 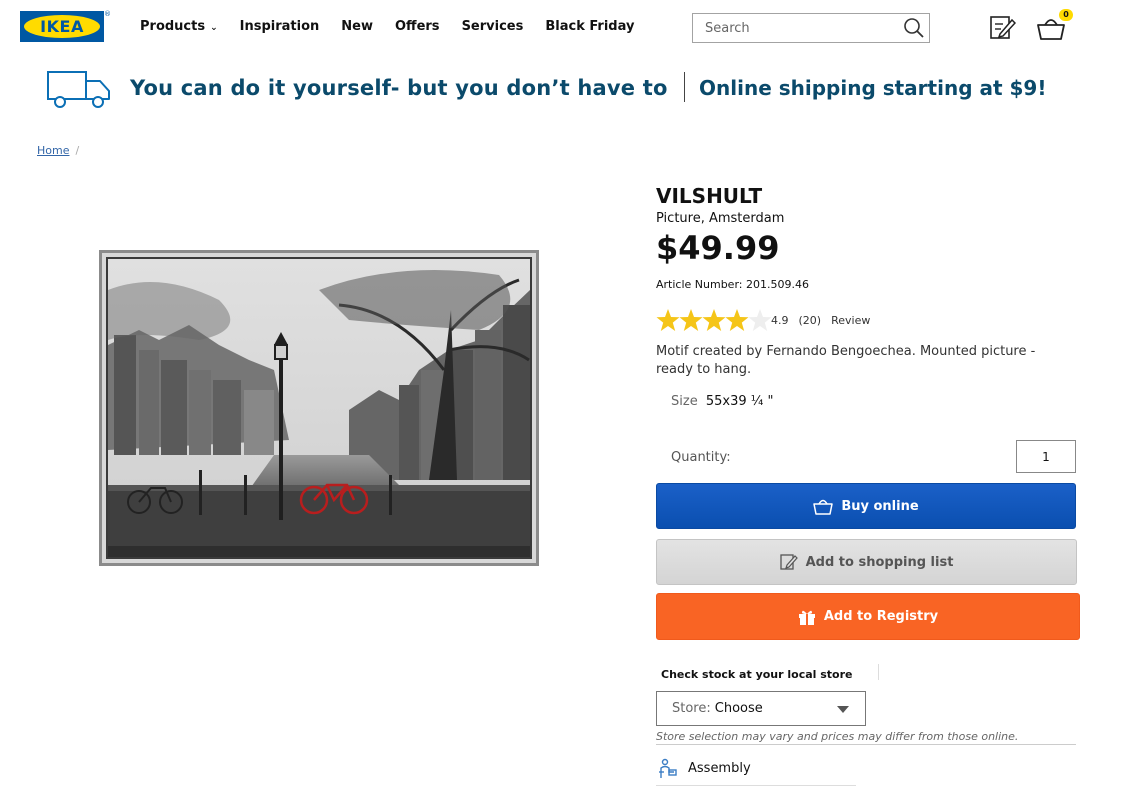 What do you see at coordinates (357, 26) in the screenshot?
I see `nav-new: New` at bounding box center [357, 26].